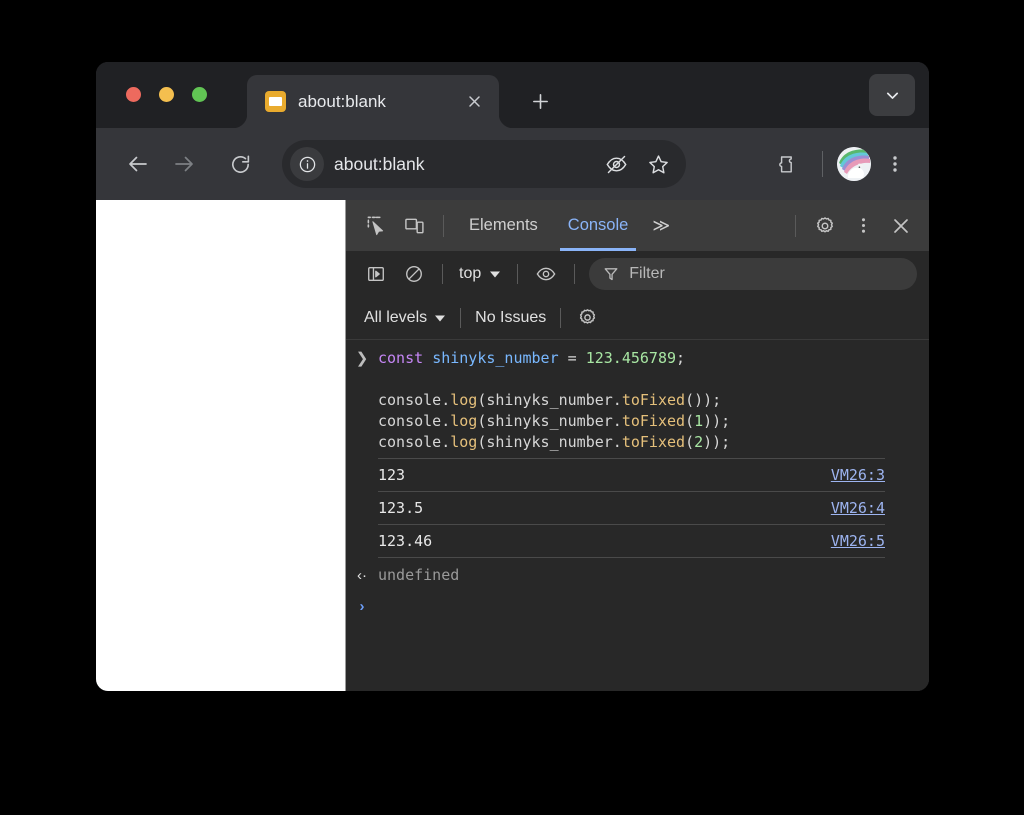 The width and height of the screenshot is (1024, 815). I want to click on tab-console: Console, so click(598, 225).